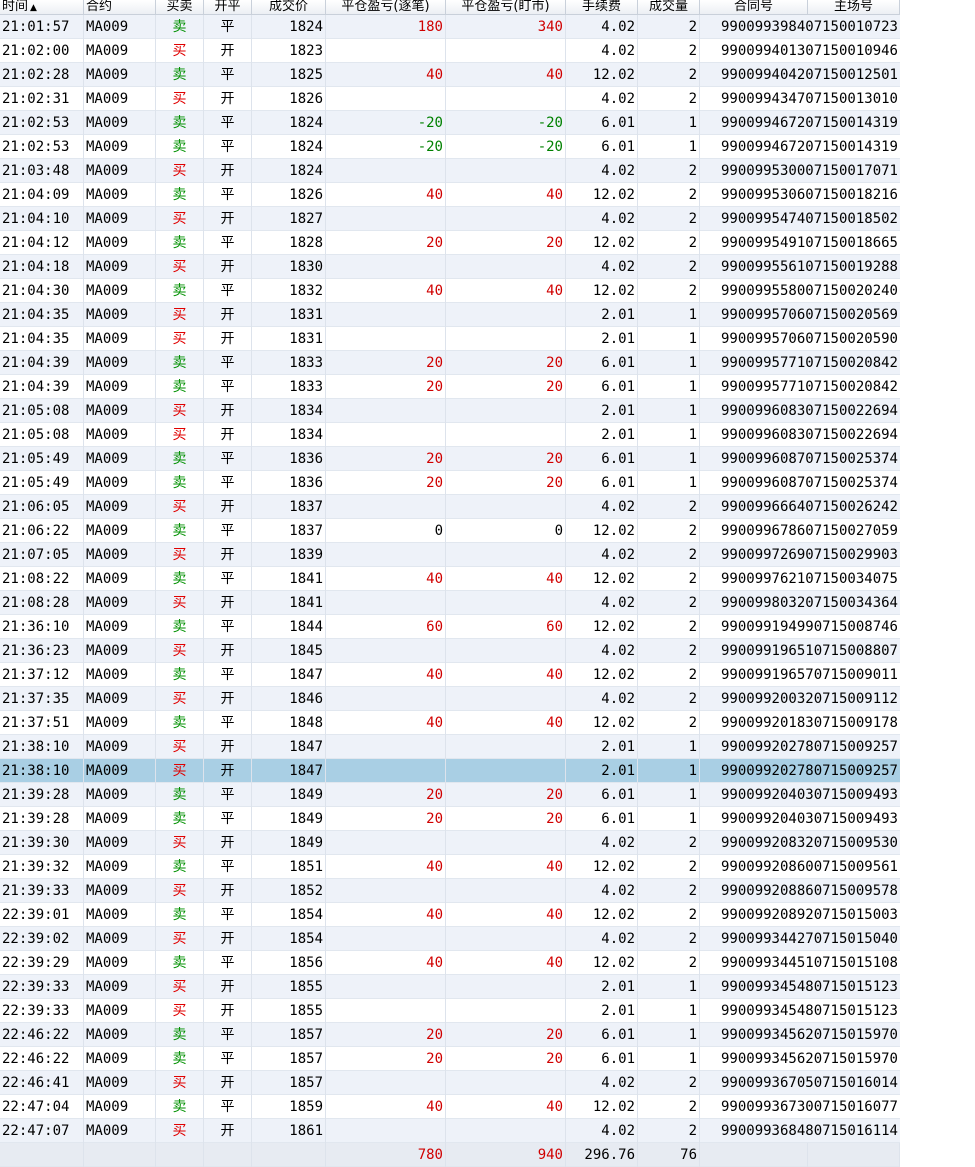 The width and height of the screenshot is (975, 1167). Describe the element at coordinates (506, 722) in the screenshot. I see `cell-pnl-mark: 40` at that location.